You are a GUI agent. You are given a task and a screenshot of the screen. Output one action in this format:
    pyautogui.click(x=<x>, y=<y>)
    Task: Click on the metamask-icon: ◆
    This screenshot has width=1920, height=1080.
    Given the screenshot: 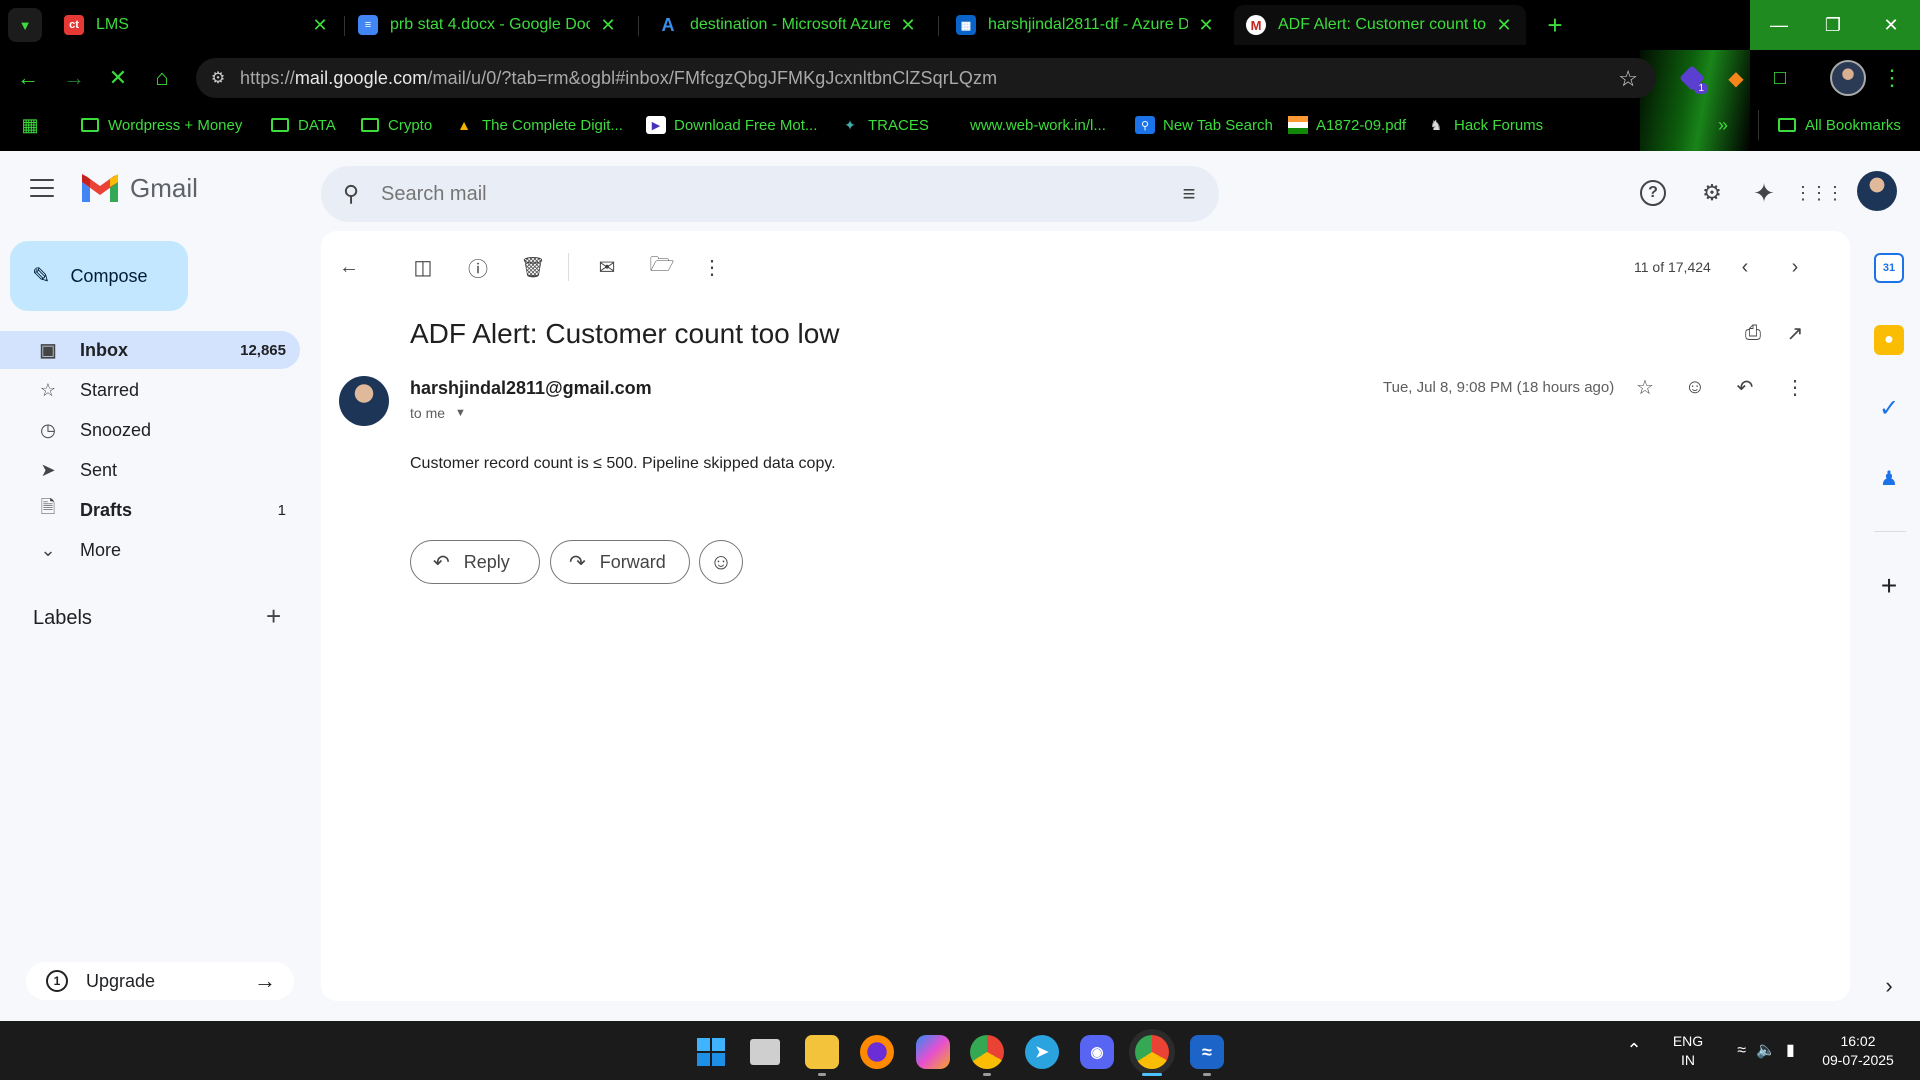 What is the action you would take?
    pyautogui.click(x=1736, y=78)
    